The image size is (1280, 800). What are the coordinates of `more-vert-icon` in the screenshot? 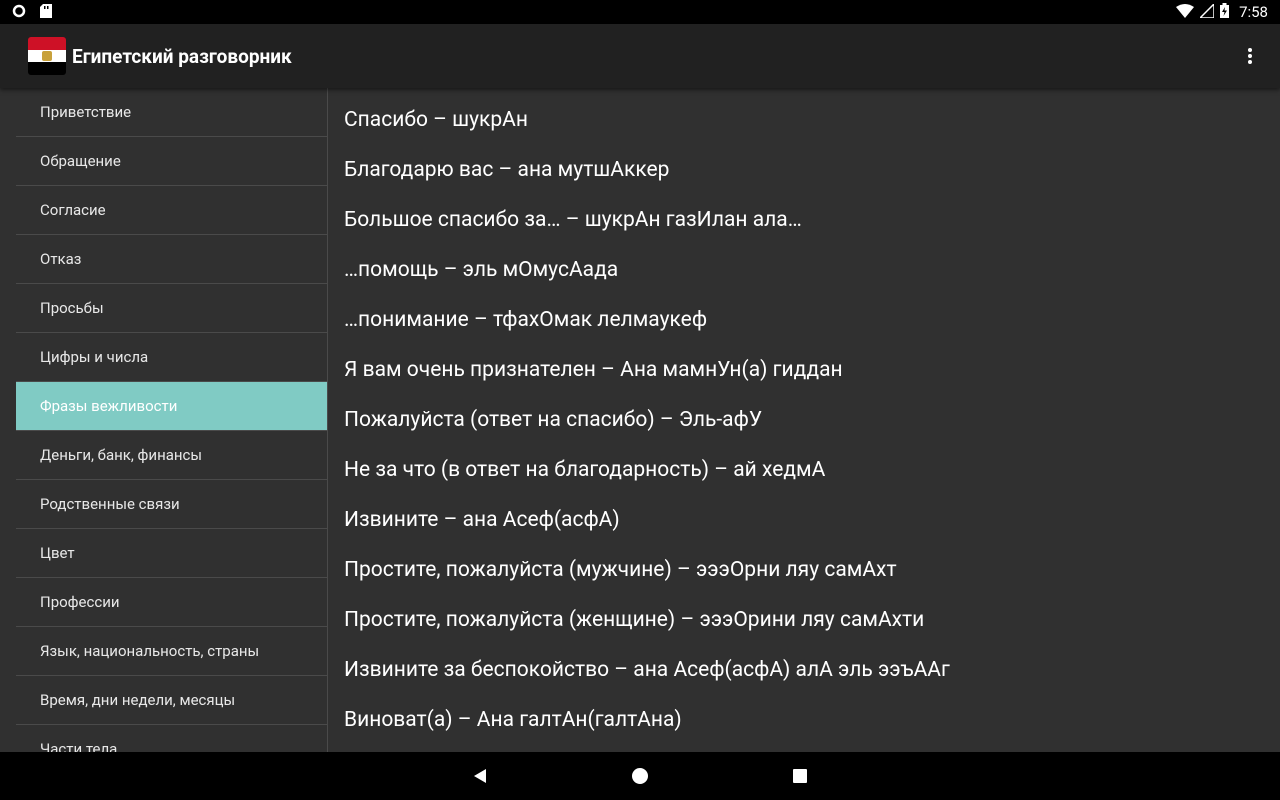 It's located at (1250, 56).